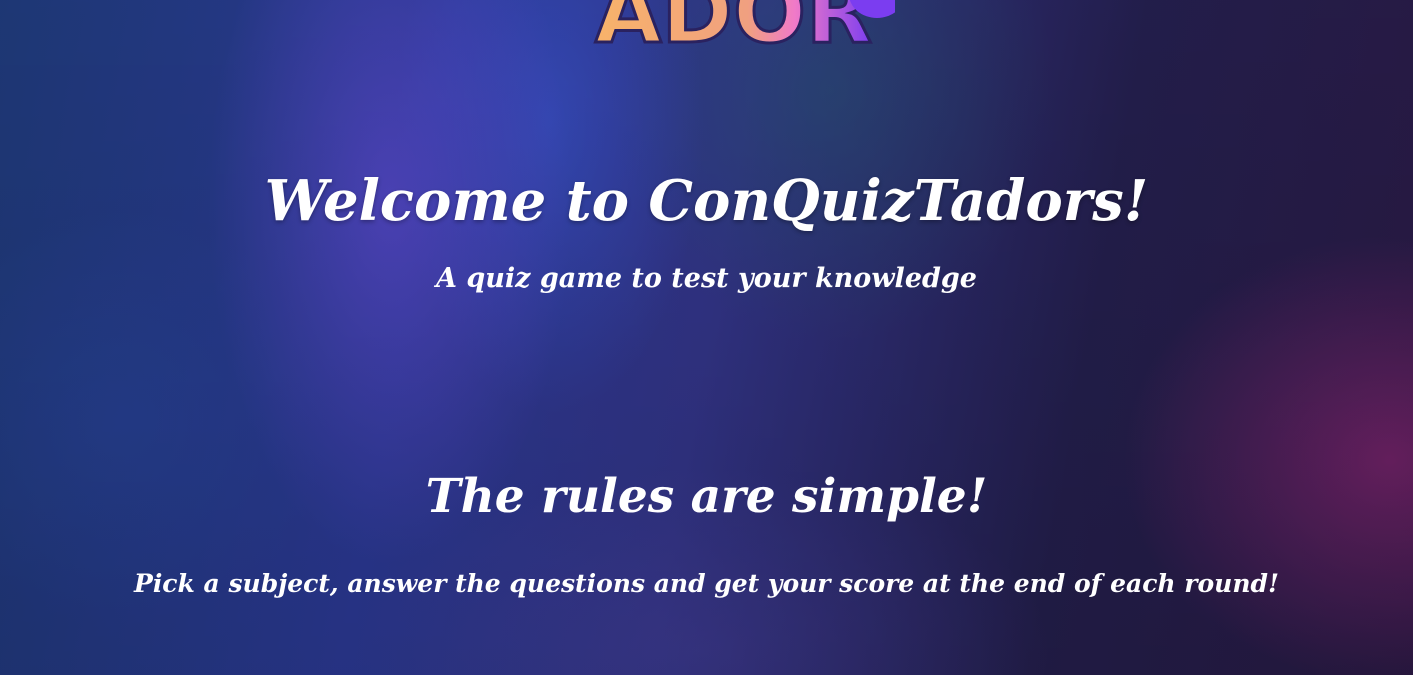  Describe the element at coordinates (706, 278) in the screenshot. I see `tagline: A quiz game to test your knowledge` at that location.